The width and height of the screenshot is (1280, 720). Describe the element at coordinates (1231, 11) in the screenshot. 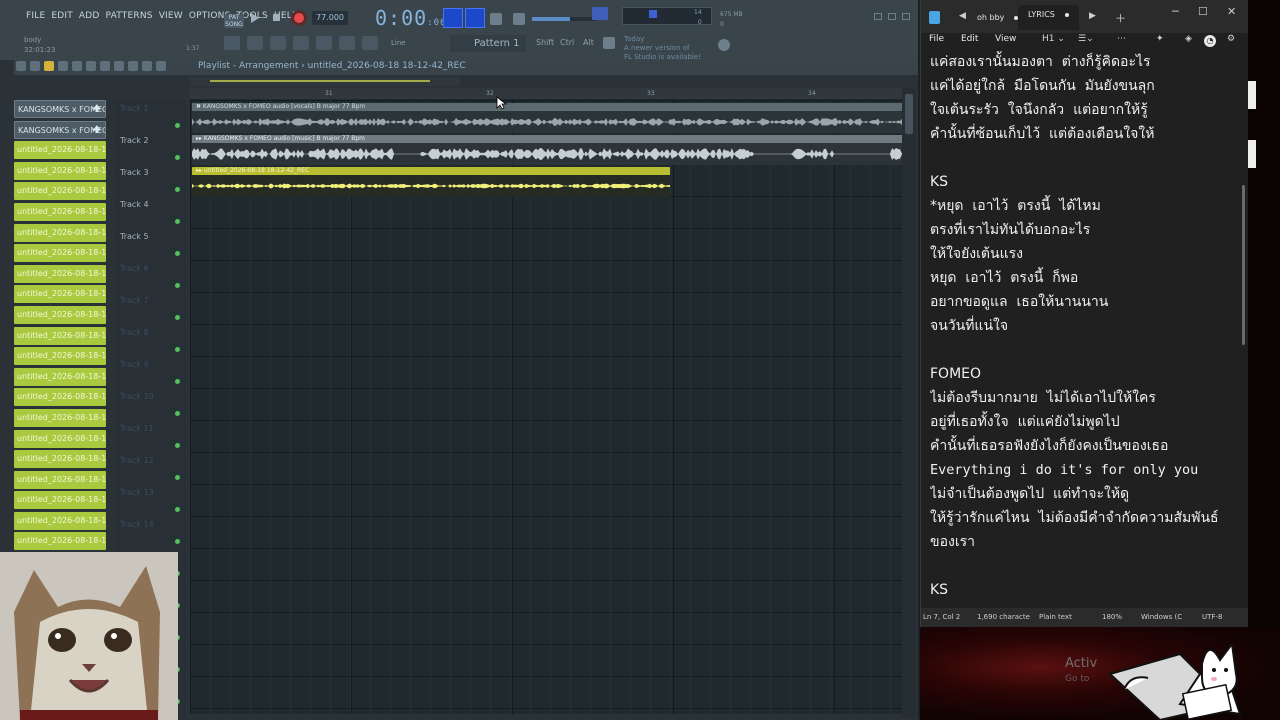

I see `close-icon: ✕` at that location.